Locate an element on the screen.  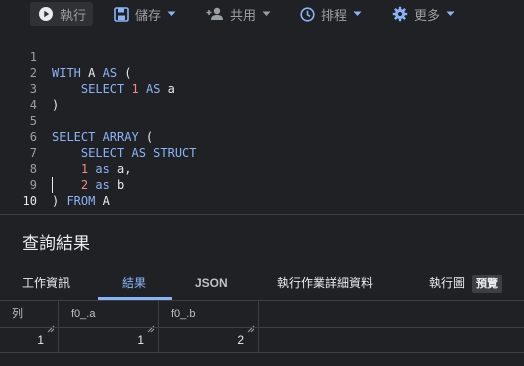
tab-execution-details: 執行作業詳細資料 is located at coordinates (325, 283).